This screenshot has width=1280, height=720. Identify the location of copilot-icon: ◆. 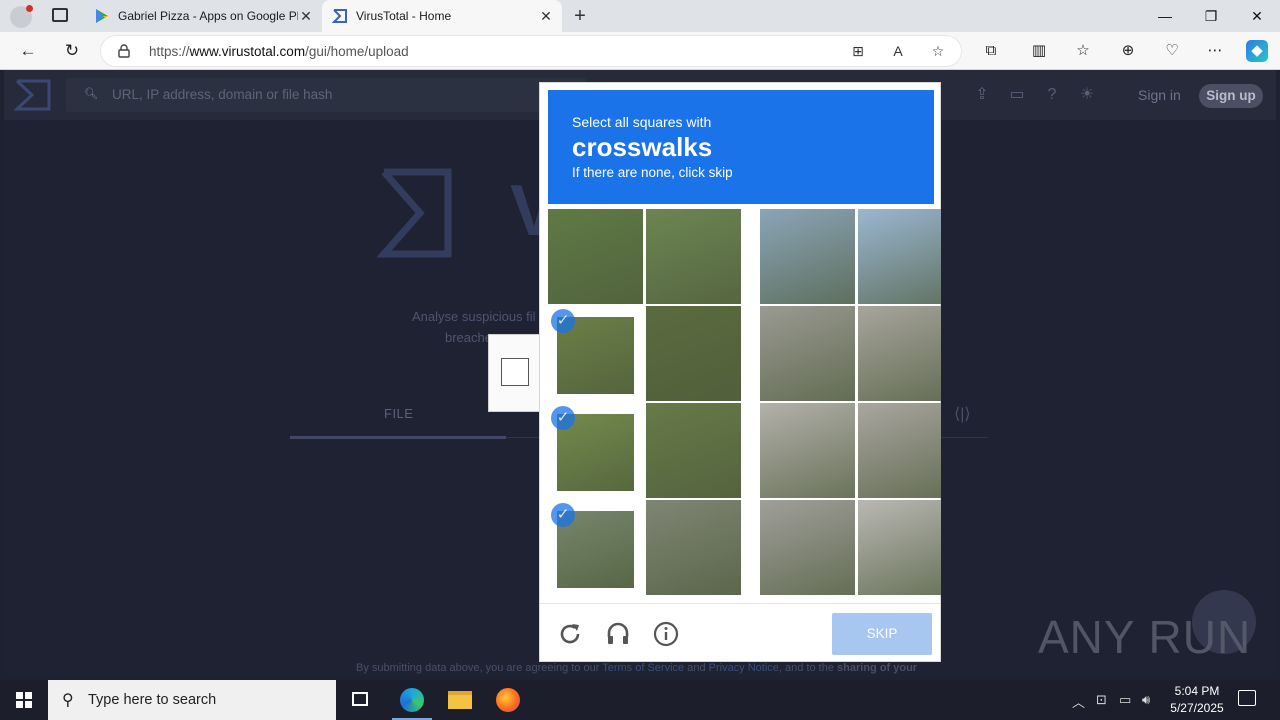
(1257, 51).